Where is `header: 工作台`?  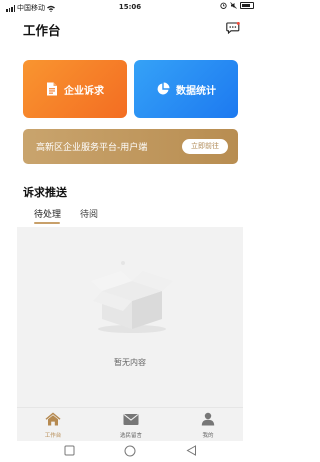
header: 工作台 is located at coordinates (130, 29).